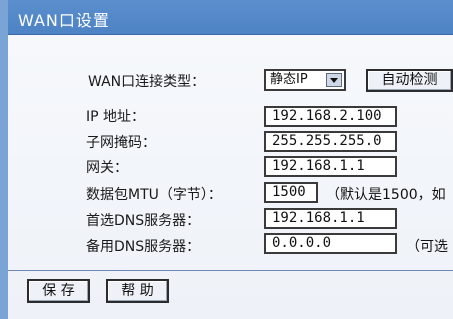 This screenshot has height=319, width=453. Describe the element at coordinates (137, 291) in the screenshot. I see `help-button: 帮 助` at that location.